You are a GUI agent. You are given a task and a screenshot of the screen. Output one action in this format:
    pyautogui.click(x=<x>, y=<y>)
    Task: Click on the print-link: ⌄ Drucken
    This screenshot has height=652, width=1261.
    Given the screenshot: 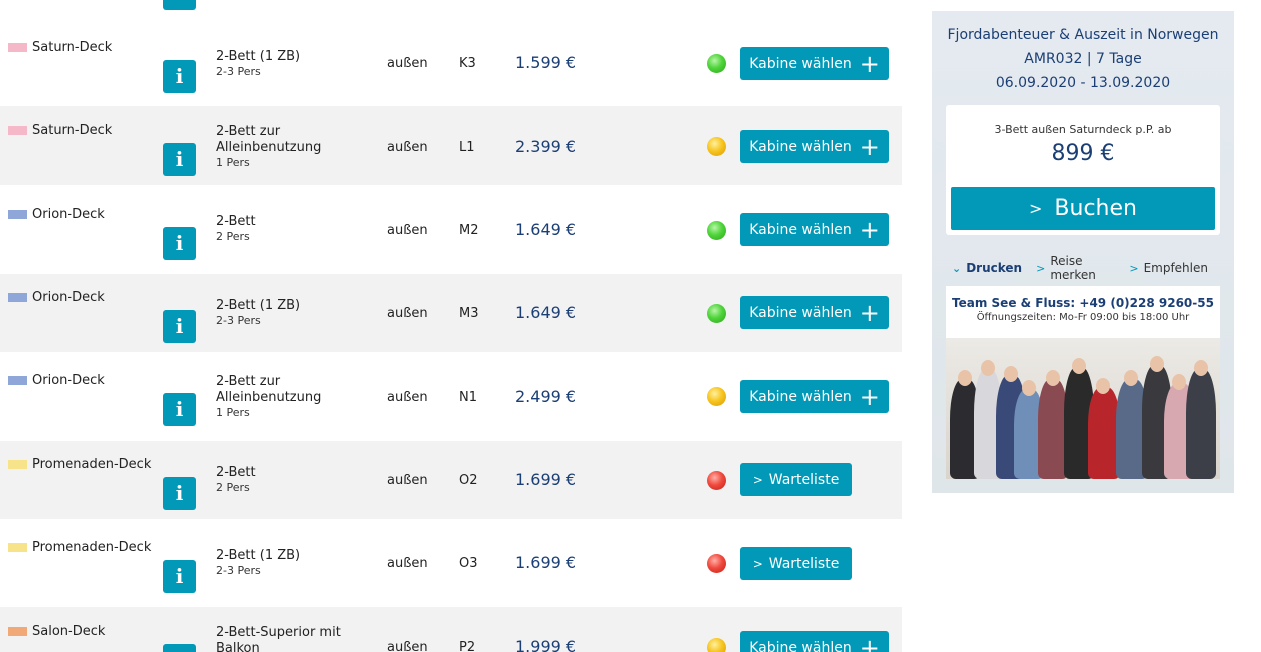 What is the action you would take?
    pyautogui.click(x=987, y=268)
    